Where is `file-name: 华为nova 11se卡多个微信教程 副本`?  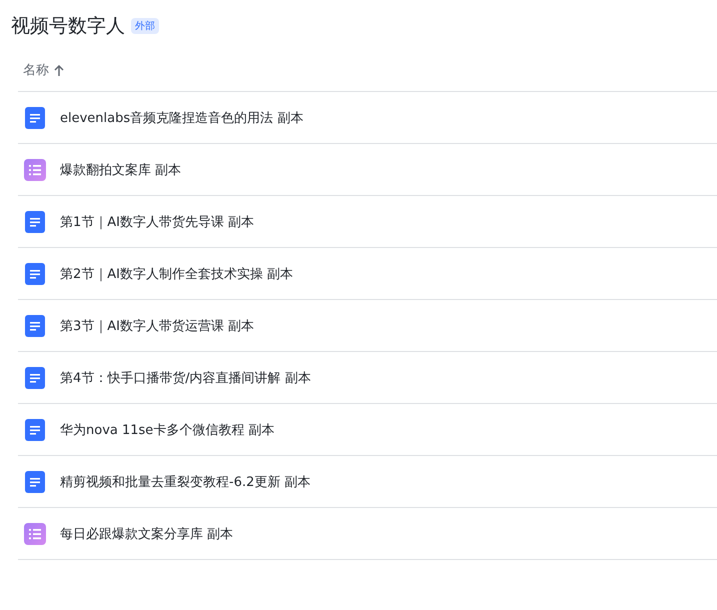
file-name: 华为nova 11se卡多个微信教程 副本 is located at coordinates (167, 429).